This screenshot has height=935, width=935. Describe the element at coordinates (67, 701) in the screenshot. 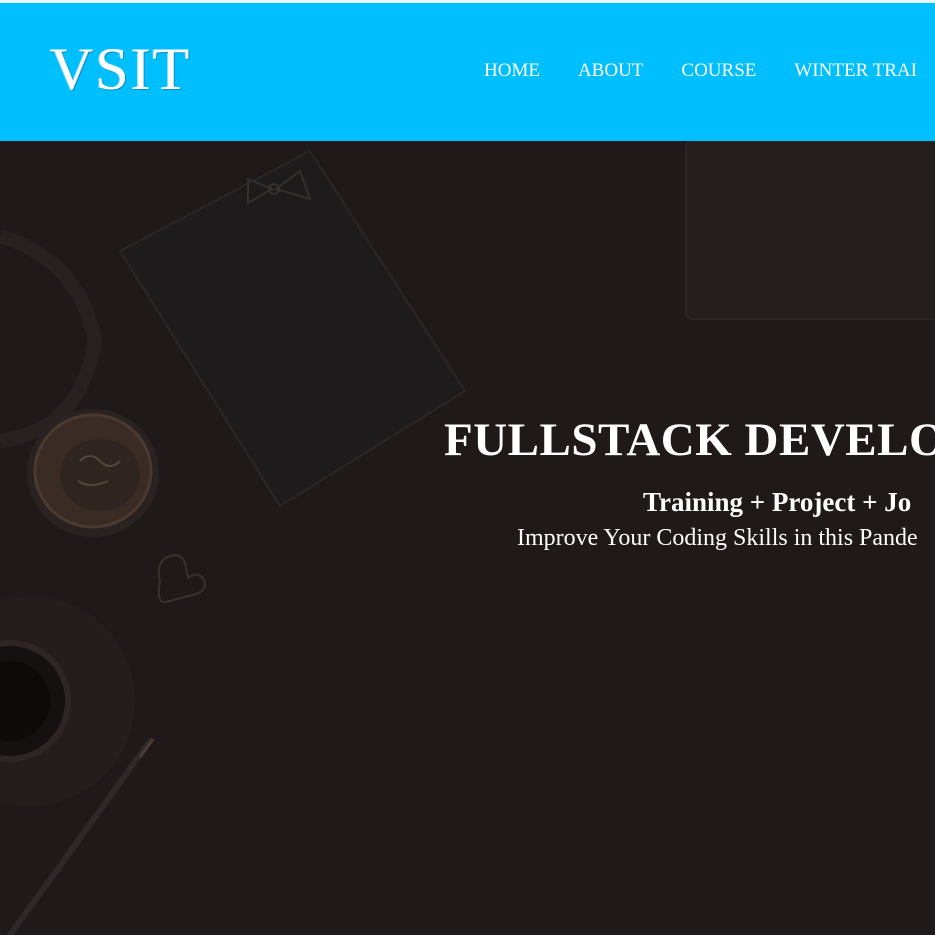

I see `coffee-cup-icon` at that location.